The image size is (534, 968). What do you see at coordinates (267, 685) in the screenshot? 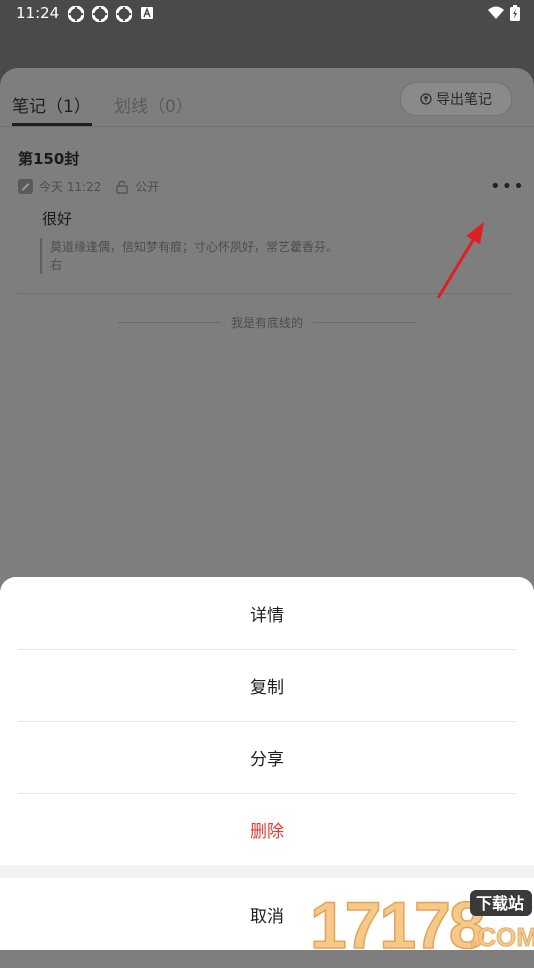
I see `copy-button: 复制` at bounding box center [267, 685].